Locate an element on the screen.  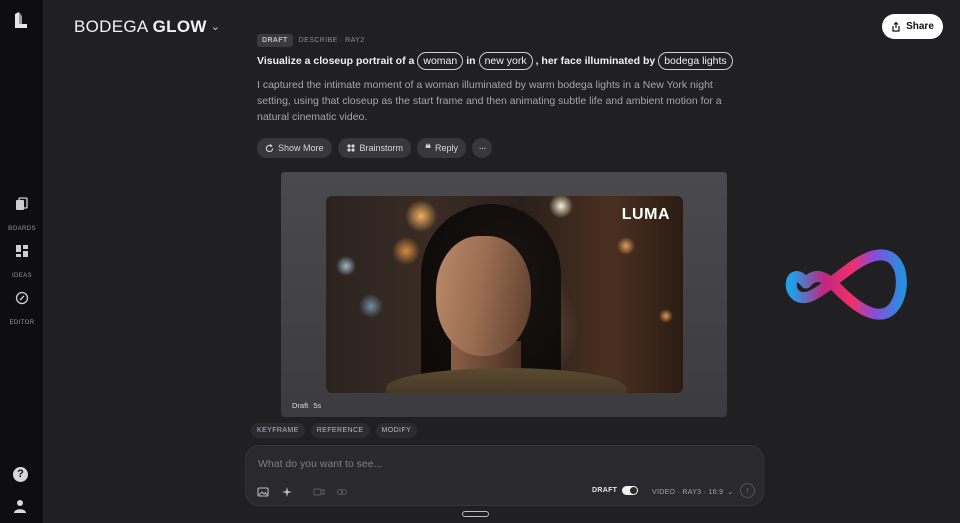
loop-icon is located at coordinates (342, 492).